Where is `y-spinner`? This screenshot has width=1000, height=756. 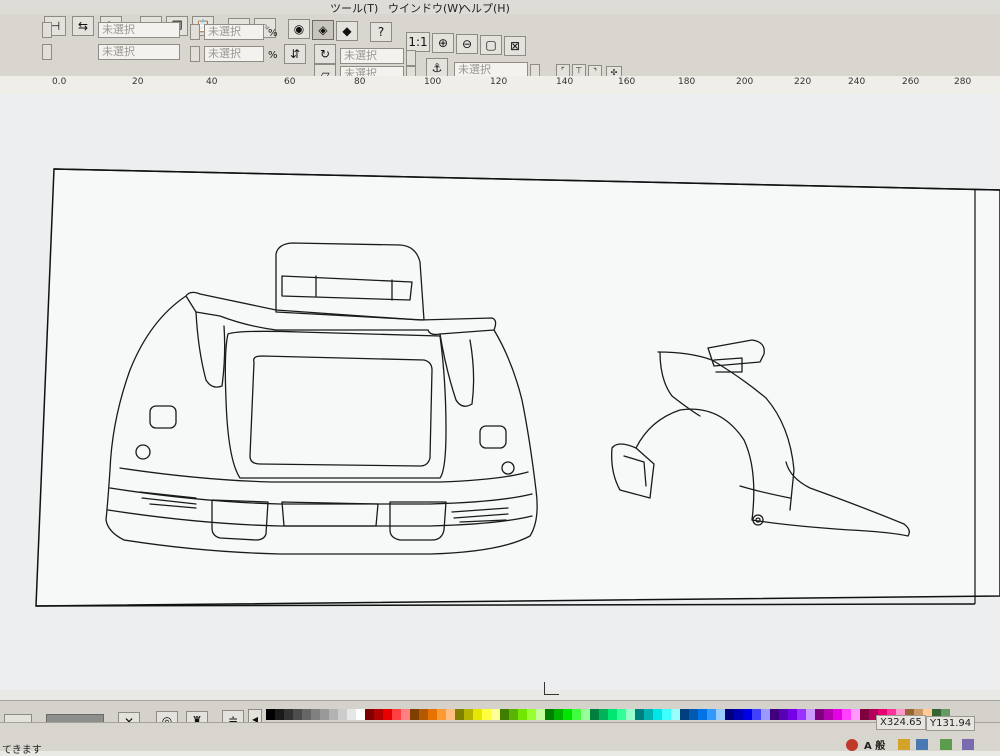
y-spinner is located at coordinates (47, 52).